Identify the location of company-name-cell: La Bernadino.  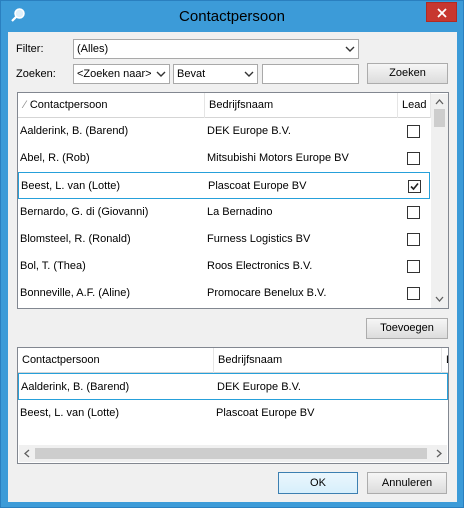
(240, 212).